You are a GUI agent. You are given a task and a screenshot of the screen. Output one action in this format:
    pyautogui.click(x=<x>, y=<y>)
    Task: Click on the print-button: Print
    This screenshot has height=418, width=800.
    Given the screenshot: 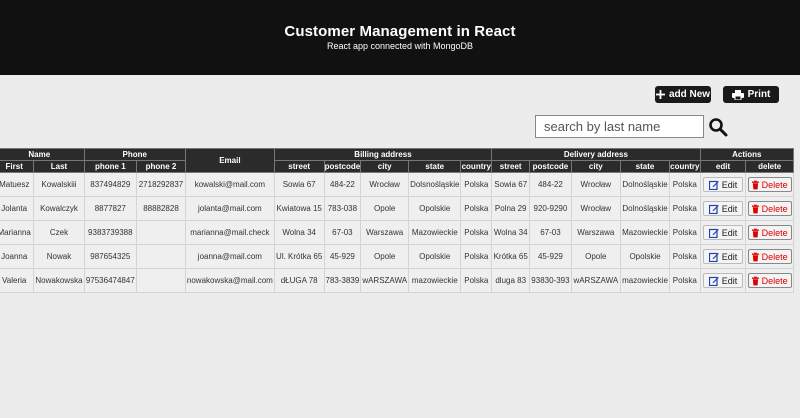 What is the action you would take?
    pyautogui.click(x=751, y=94)
    